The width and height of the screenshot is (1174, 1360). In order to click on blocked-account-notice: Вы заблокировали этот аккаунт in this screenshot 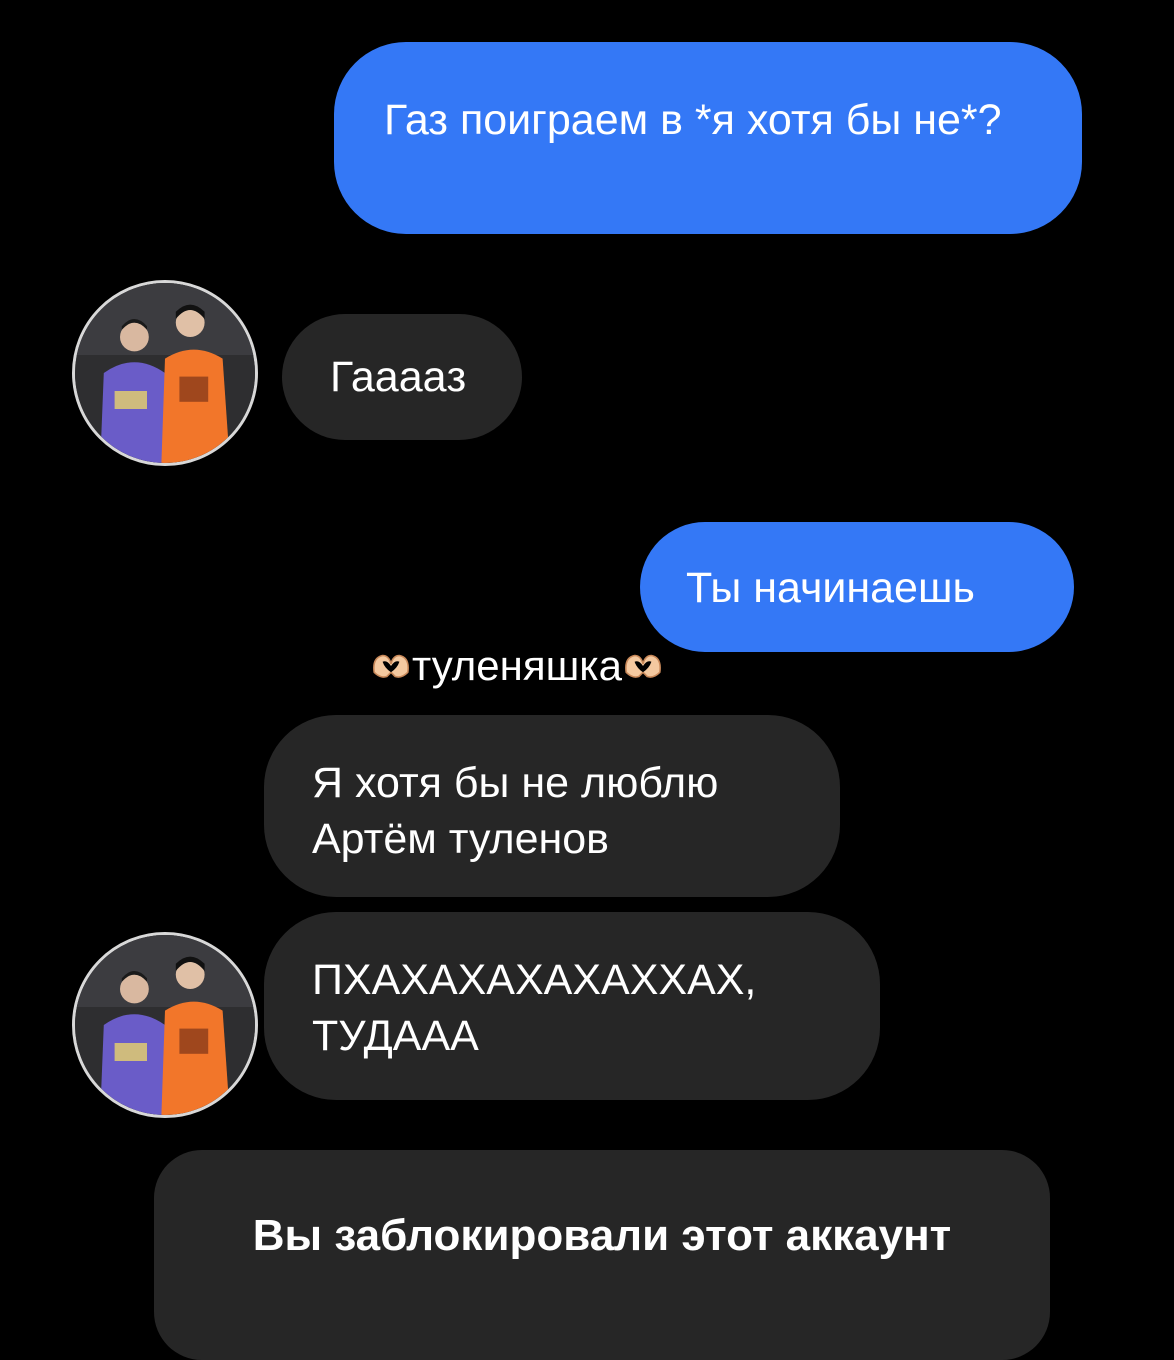, I will do `click(602, 1255)`.